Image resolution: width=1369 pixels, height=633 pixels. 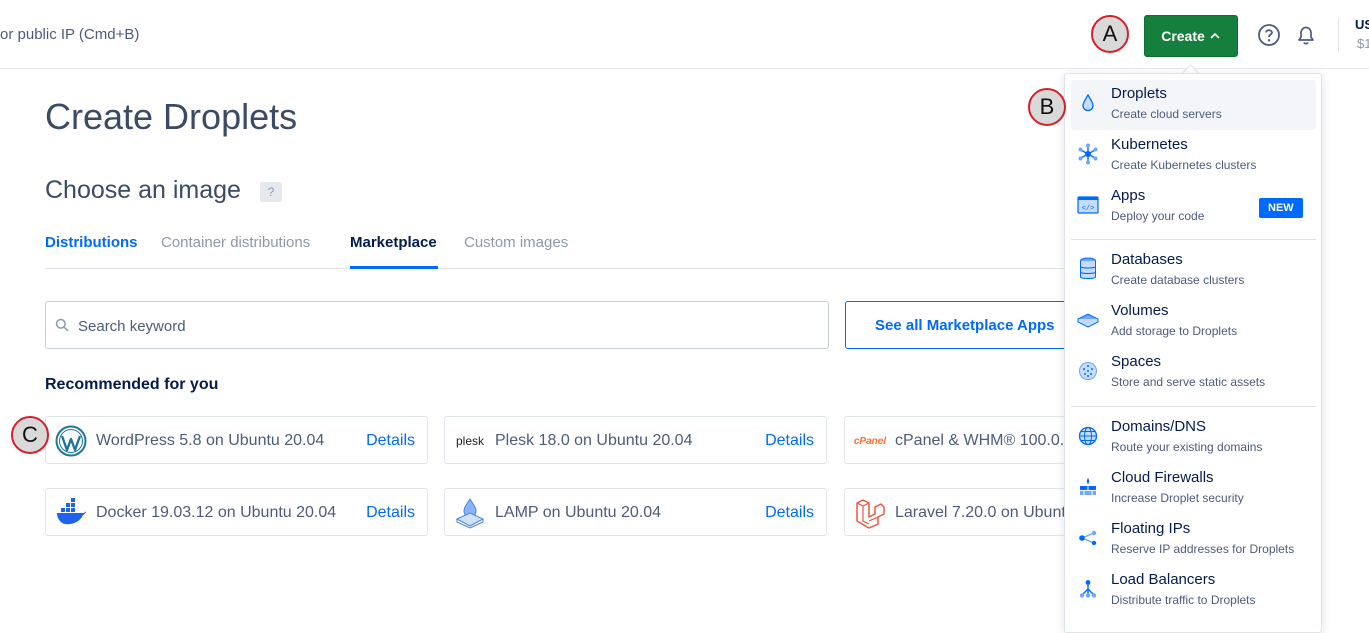 I want to click on wordpress-icon, so click(x=71, y=441).